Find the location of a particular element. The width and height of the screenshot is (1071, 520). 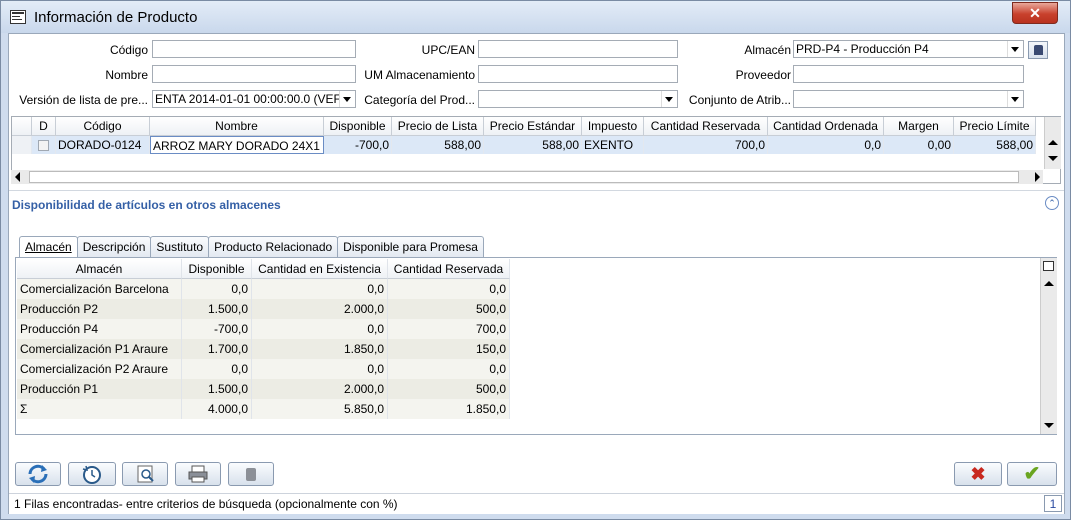

d-checkbox-cell is located at coordinates (44, 145).